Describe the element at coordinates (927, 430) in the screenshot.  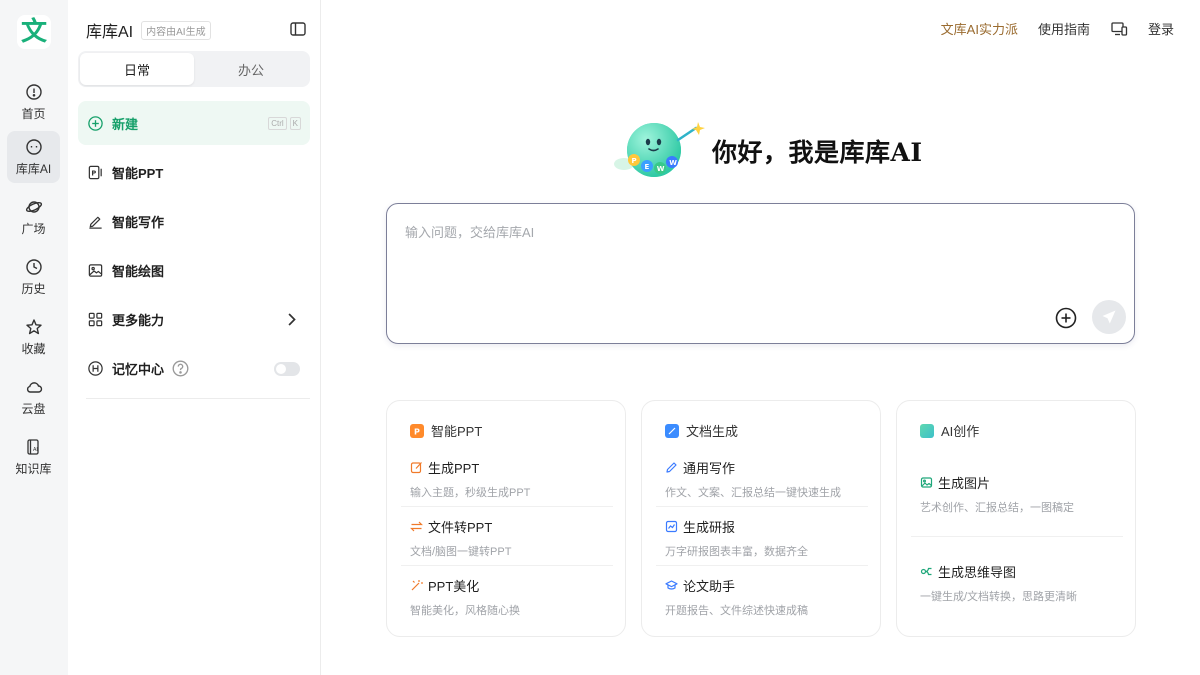
I see `ai-creation-badge-icon` at that location.